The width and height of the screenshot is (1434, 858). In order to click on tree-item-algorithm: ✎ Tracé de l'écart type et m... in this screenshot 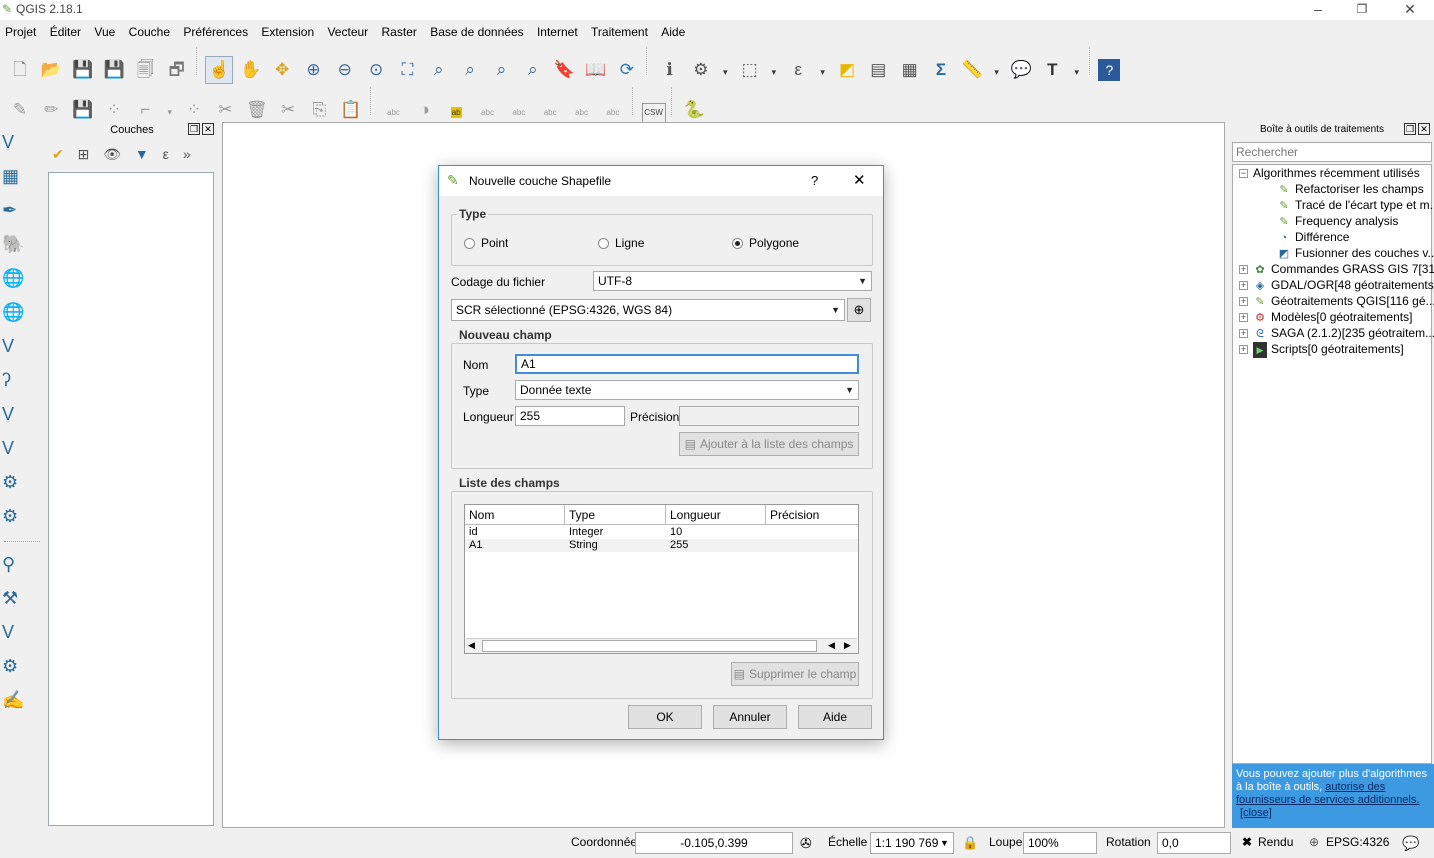, I will do `click(1355, 205)`.